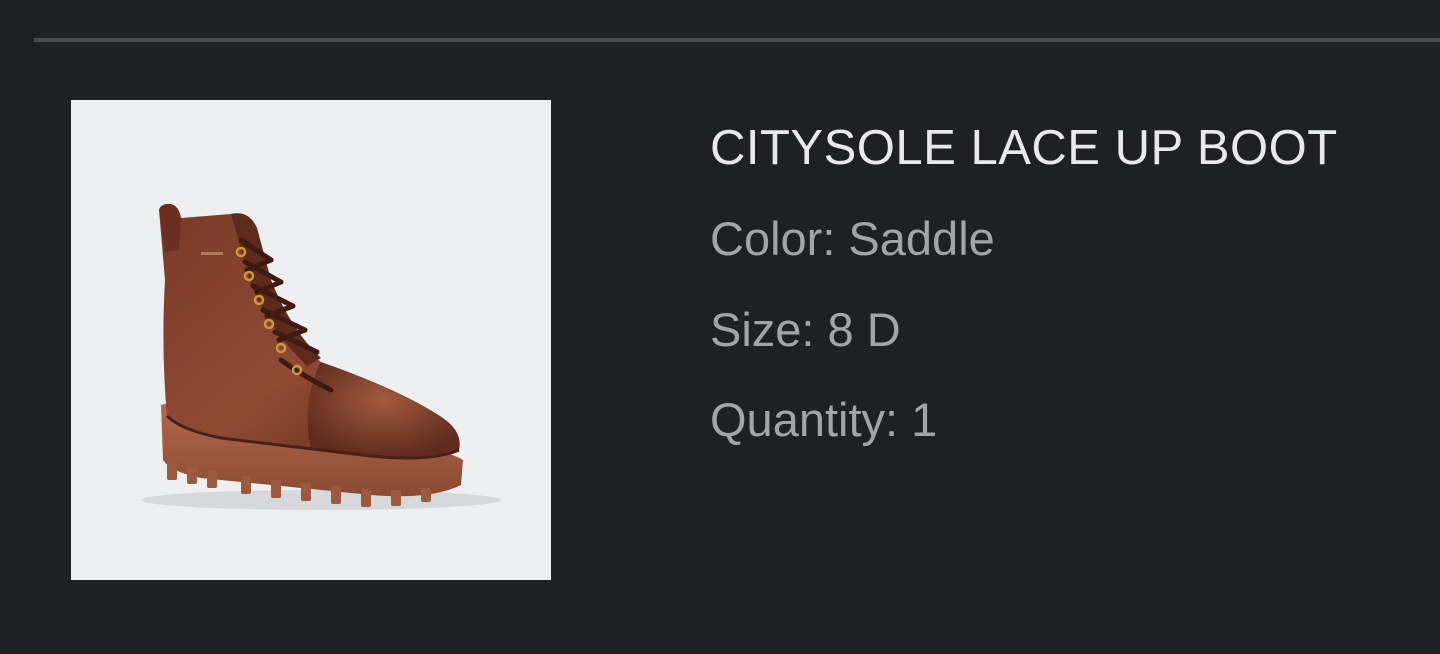  I want to click on top-divider, so click(737, 40).